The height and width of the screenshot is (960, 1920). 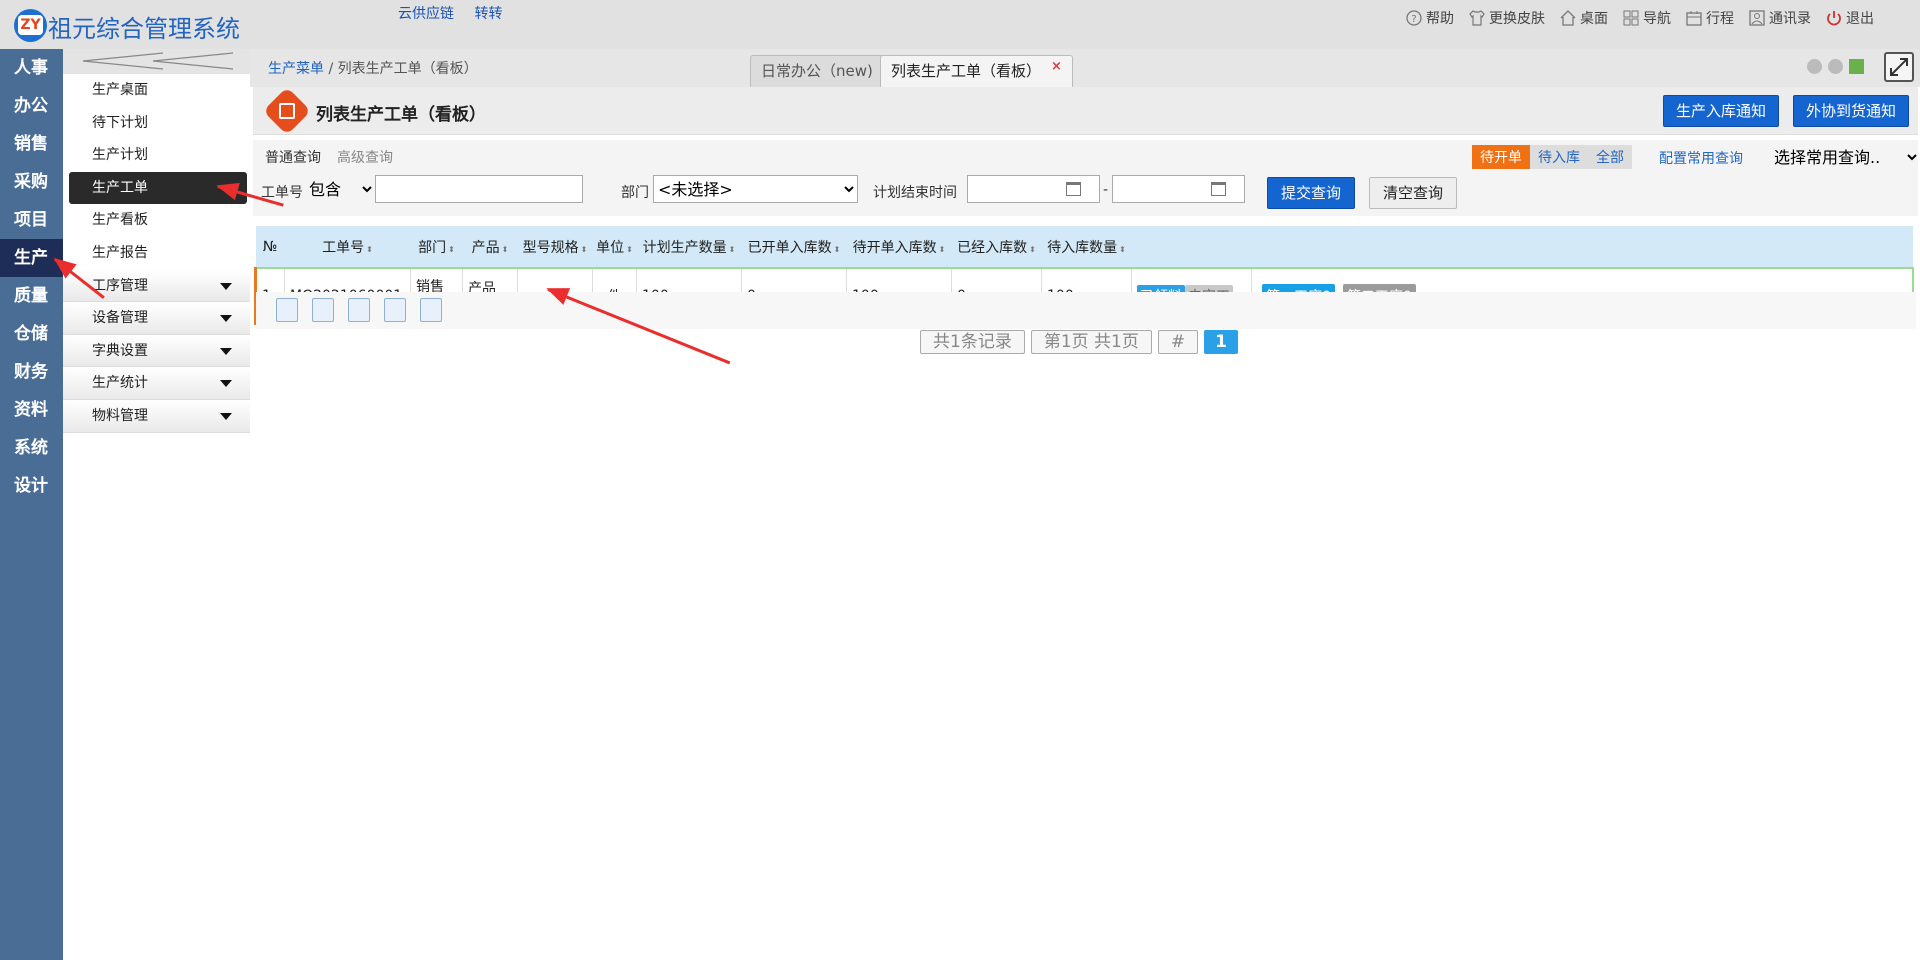 What do you see at coordinates (31, 334) in the screenshot?
I see `module-nav-item: 仓储` at bounding box center [31, 334].